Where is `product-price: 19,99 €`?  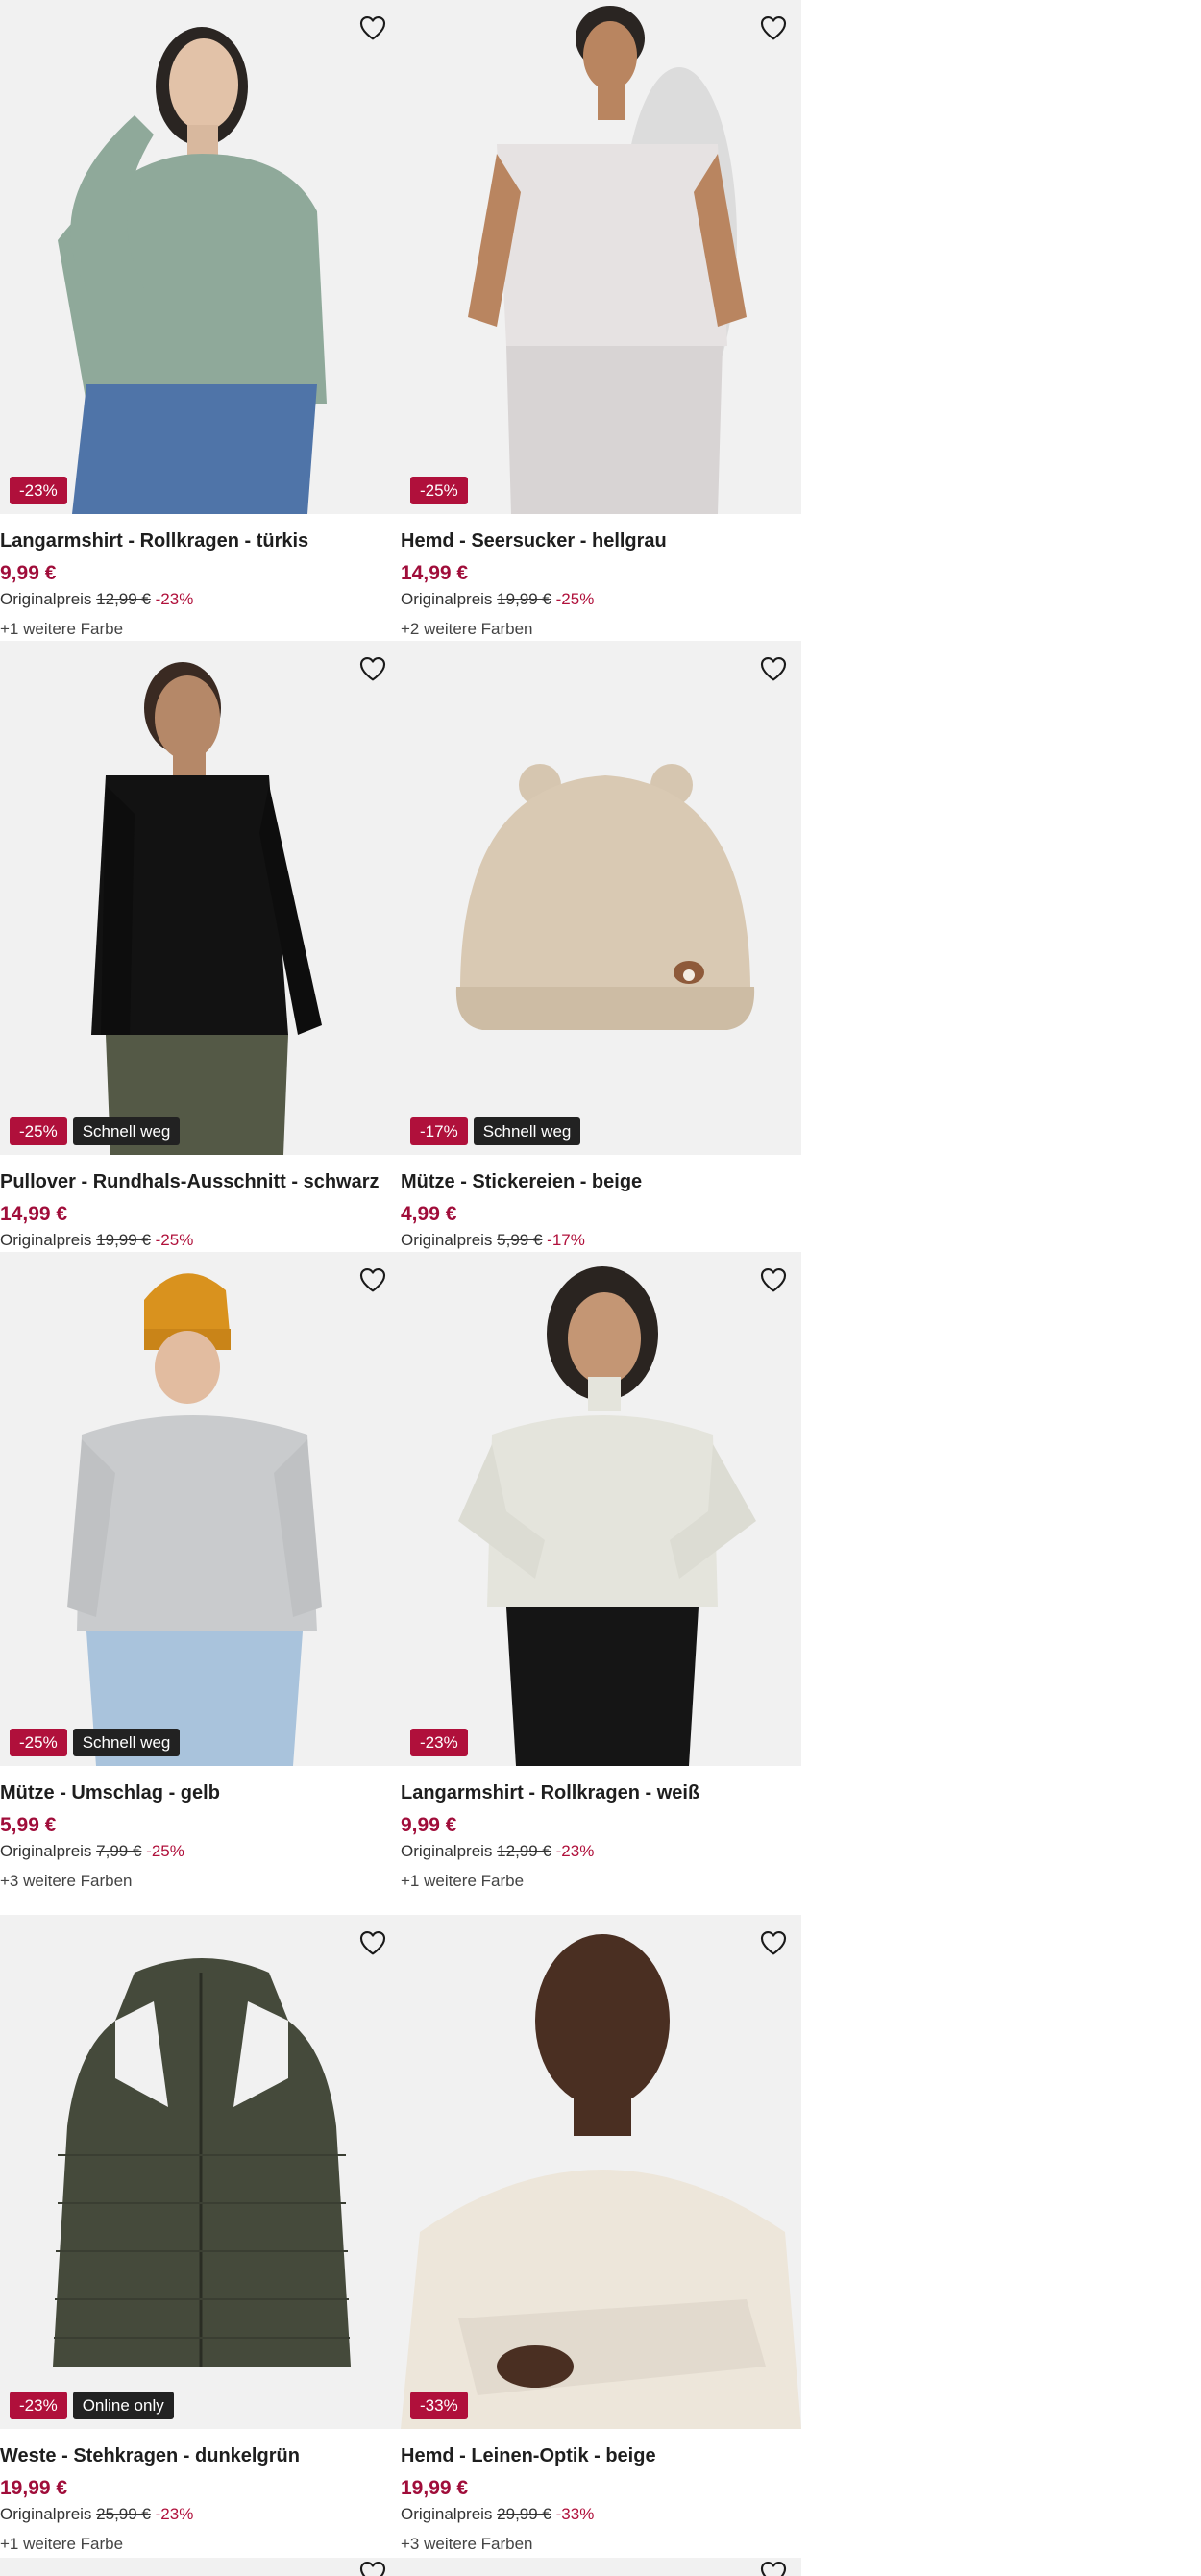
product-price: 19,99 € is located at coordinates (34, 2488).